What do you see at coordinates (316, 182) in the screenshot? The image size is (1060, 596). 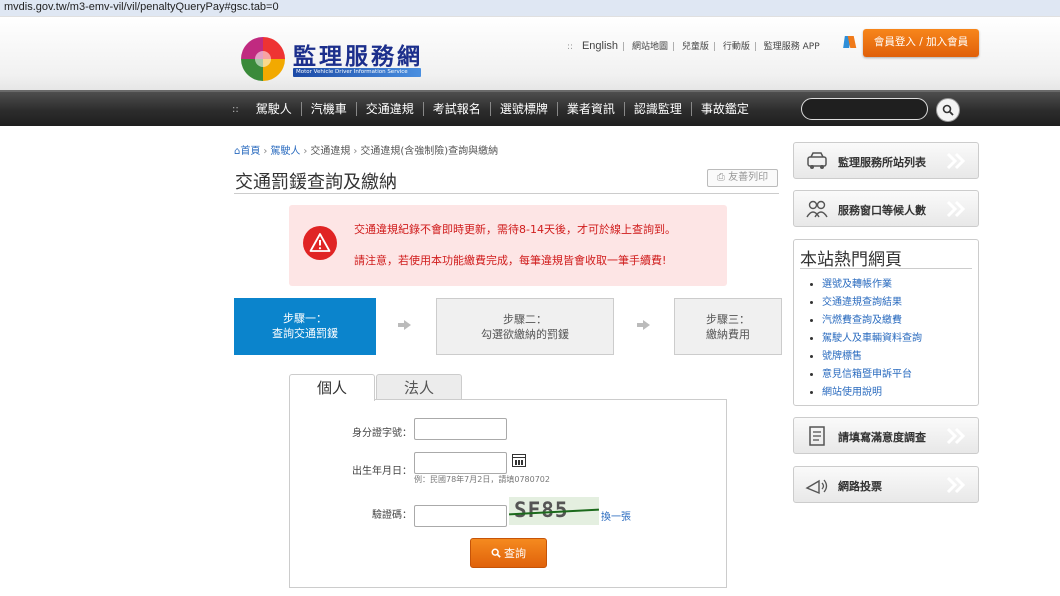 I see `page-title: 交通罰鍰查詢及繳納` at bounding box center [316, 182].